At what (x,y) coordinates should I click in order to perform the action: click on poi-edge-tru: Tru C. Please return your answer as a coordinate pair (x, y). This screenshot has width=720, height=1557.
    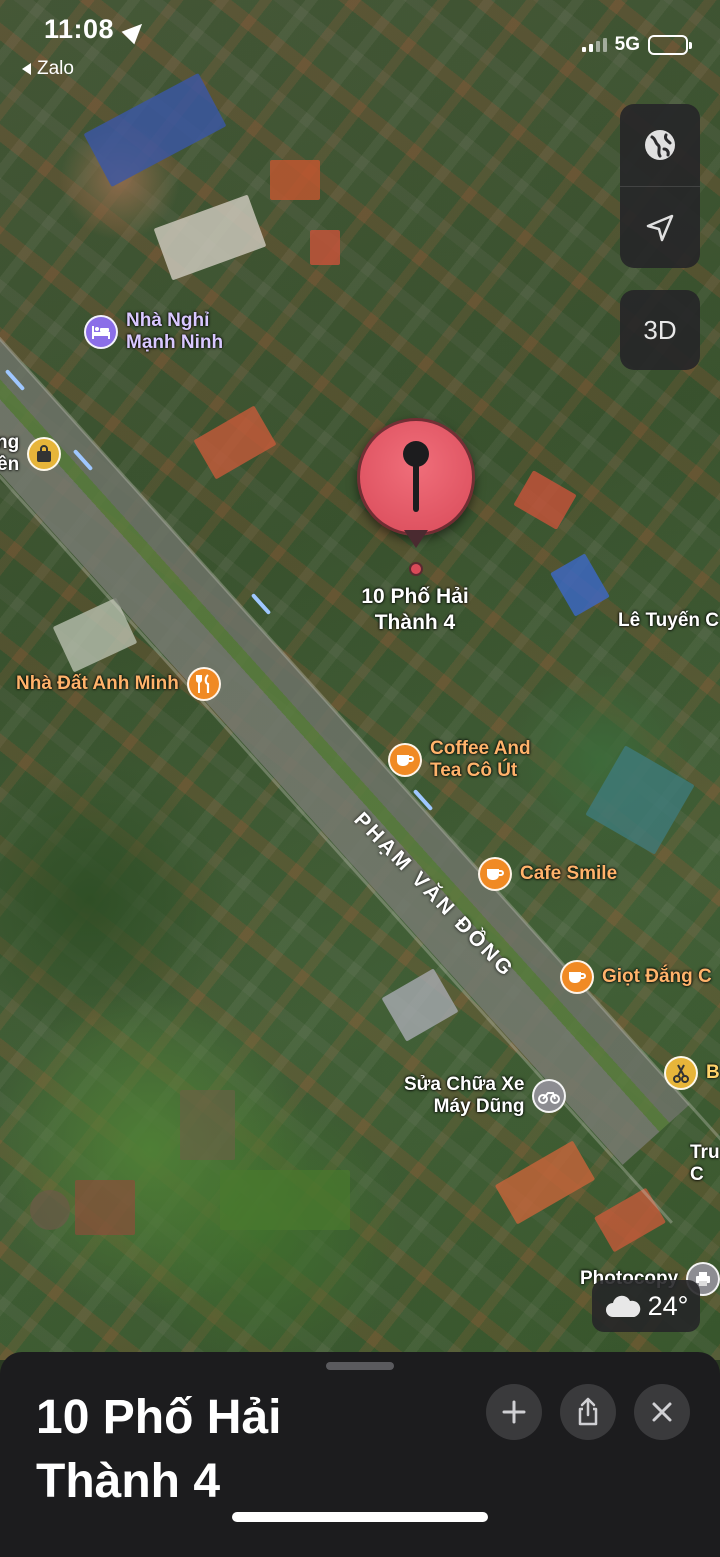
    Looking at the image, I should click on (705, 1164).